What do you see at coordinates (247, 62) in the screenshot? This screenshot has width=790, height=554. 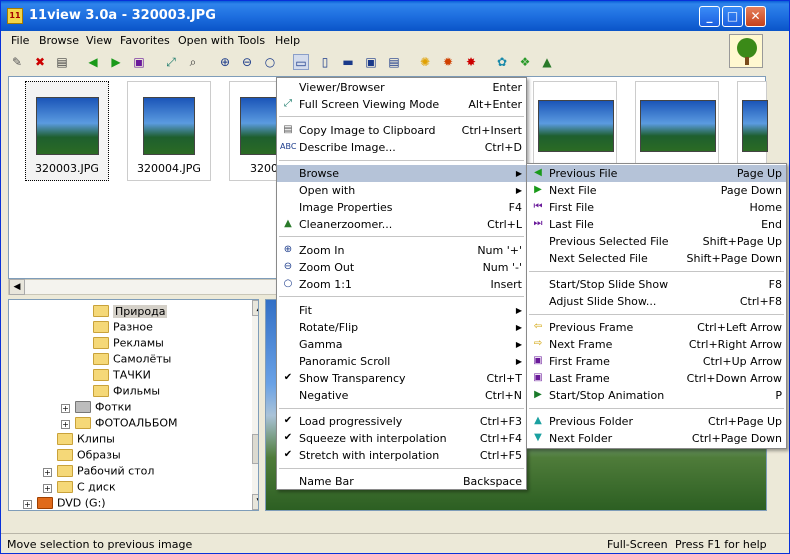 I see `zoom-out-icon: ⊖` at bounding box center [247, 62].